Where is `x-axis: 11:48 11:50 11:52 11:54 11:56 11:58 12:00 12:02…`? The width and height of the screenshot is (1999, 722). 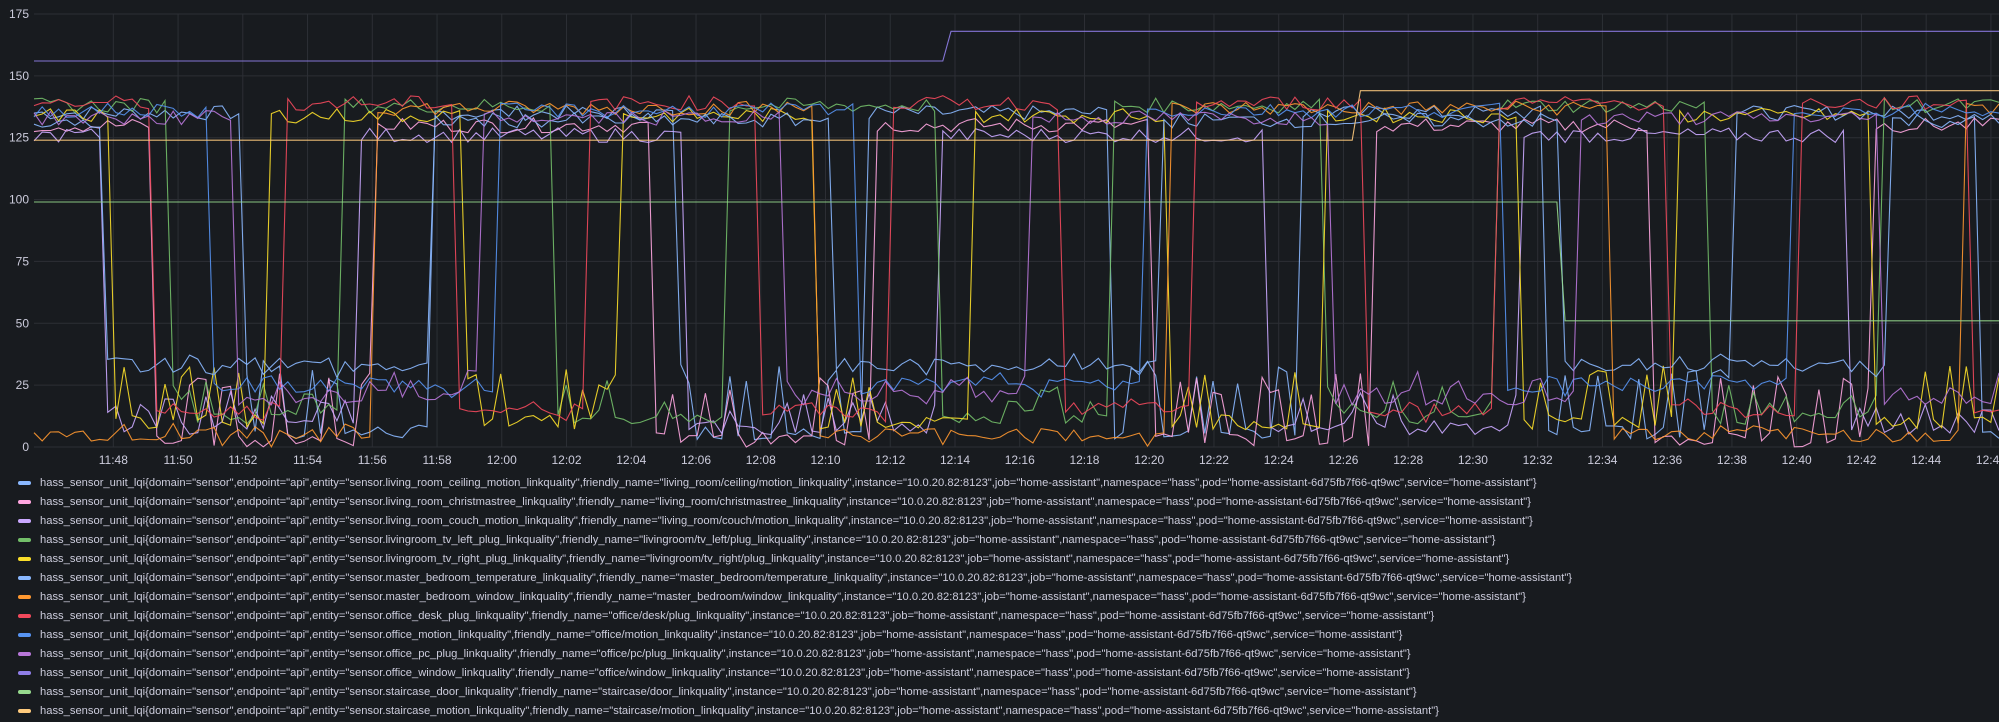 x-axis: 11:48 11:50 11:52 11:54 11:56 11:58 12:00 12:02… is located at coordinates (1049, 459).